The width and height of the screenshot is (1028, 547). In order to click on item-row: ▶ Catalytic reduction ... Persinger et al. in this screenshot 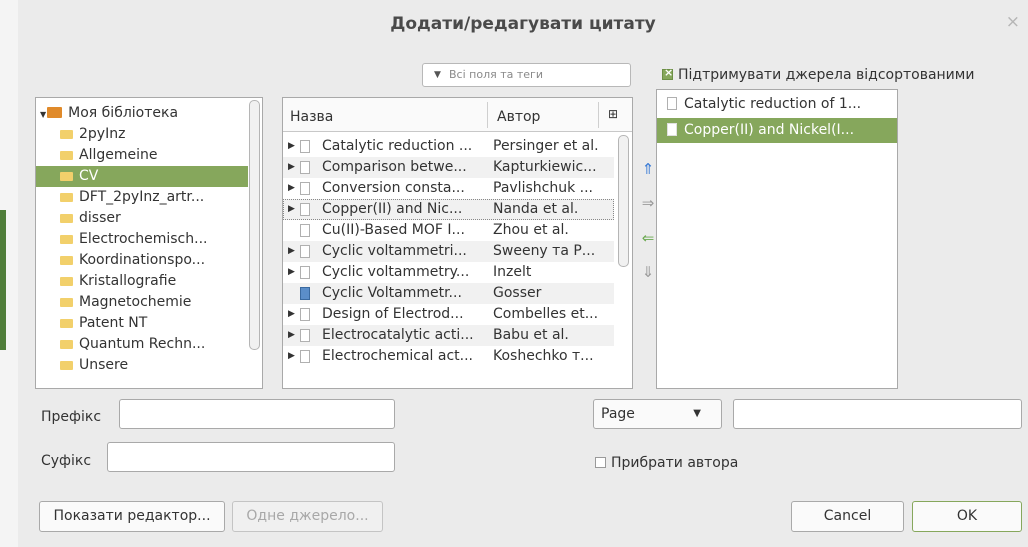, I will do `click(448, 146)`.